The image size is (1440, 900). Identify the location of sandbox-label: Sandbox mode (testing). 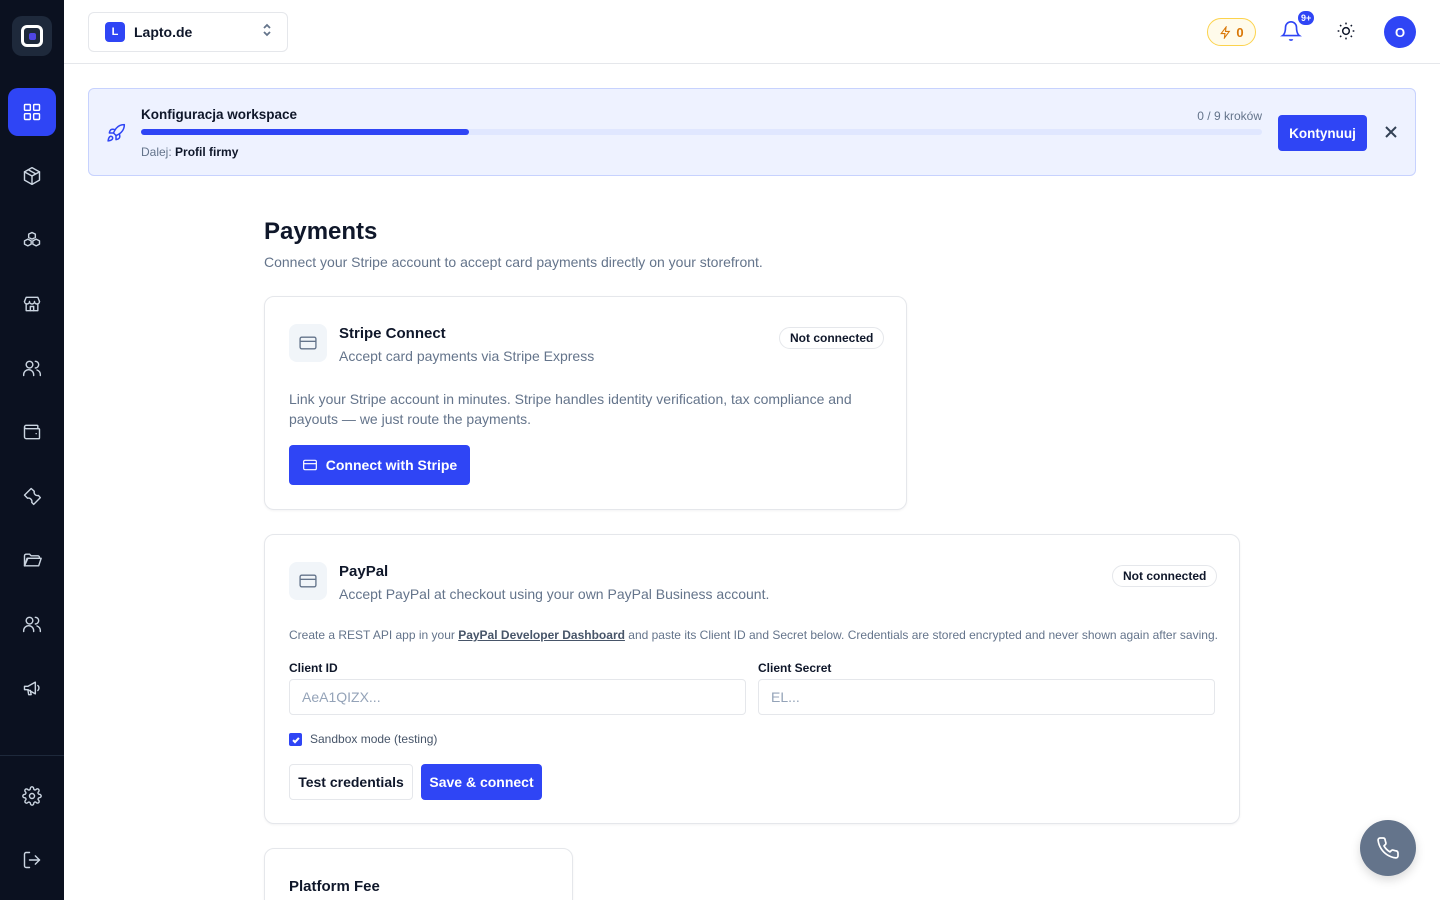
(373, 739).